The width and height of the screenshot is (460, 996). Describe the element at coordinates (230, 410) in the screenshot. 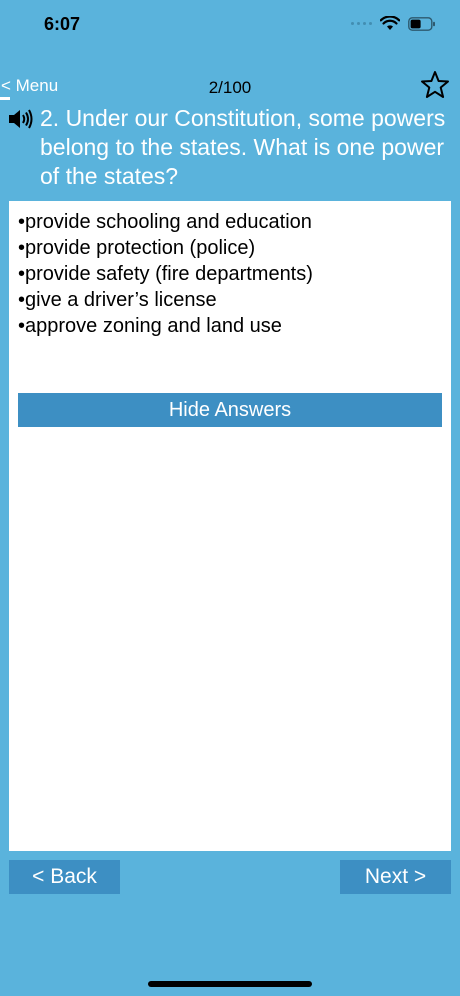

I see `hide-answers-button: Hide Answers` at that location.